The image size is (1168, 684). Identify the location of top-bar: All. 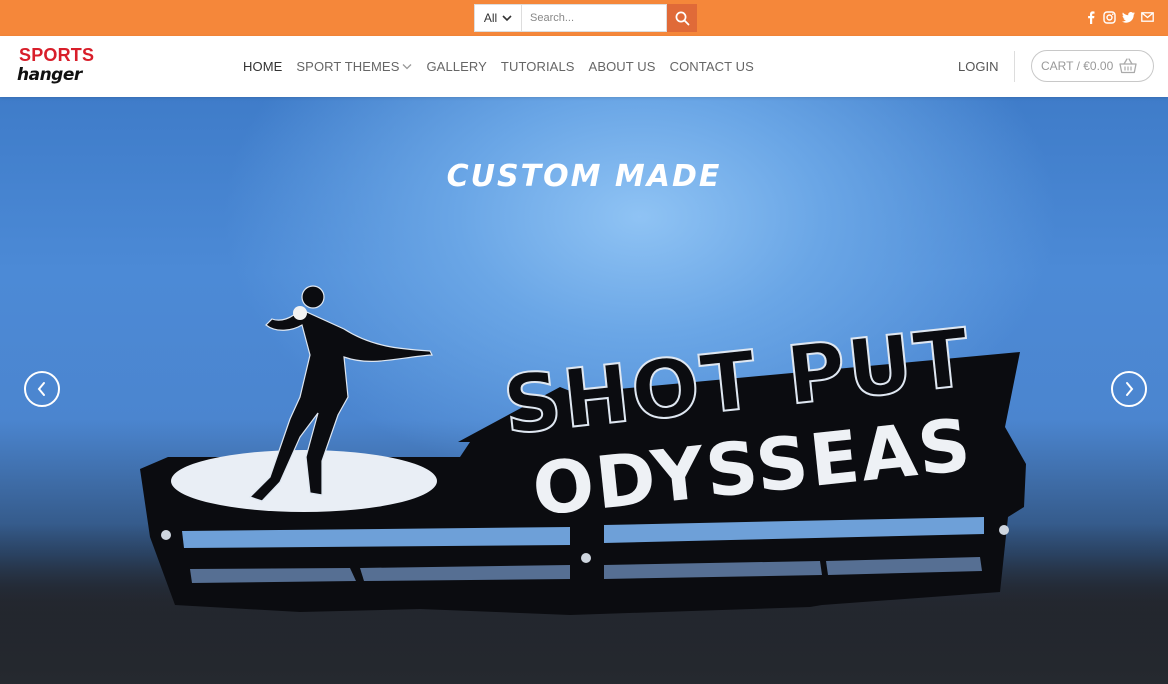
(584, 18).